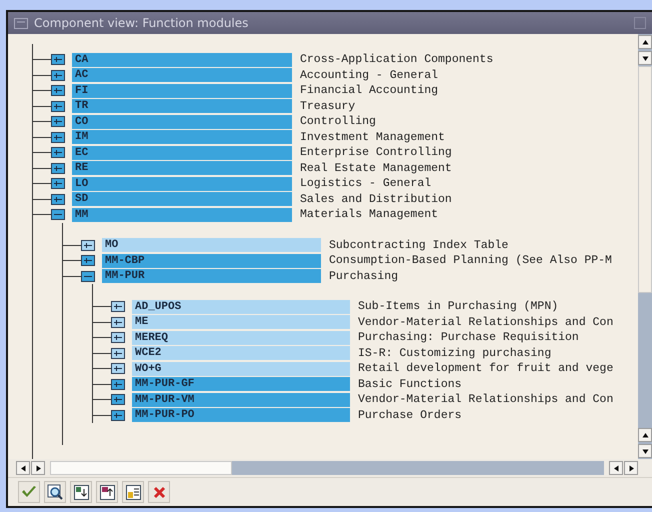 The height and width of the screenshot is (512, 652). I want to click on window-title: Component view: Function modules, so click(142, 23).